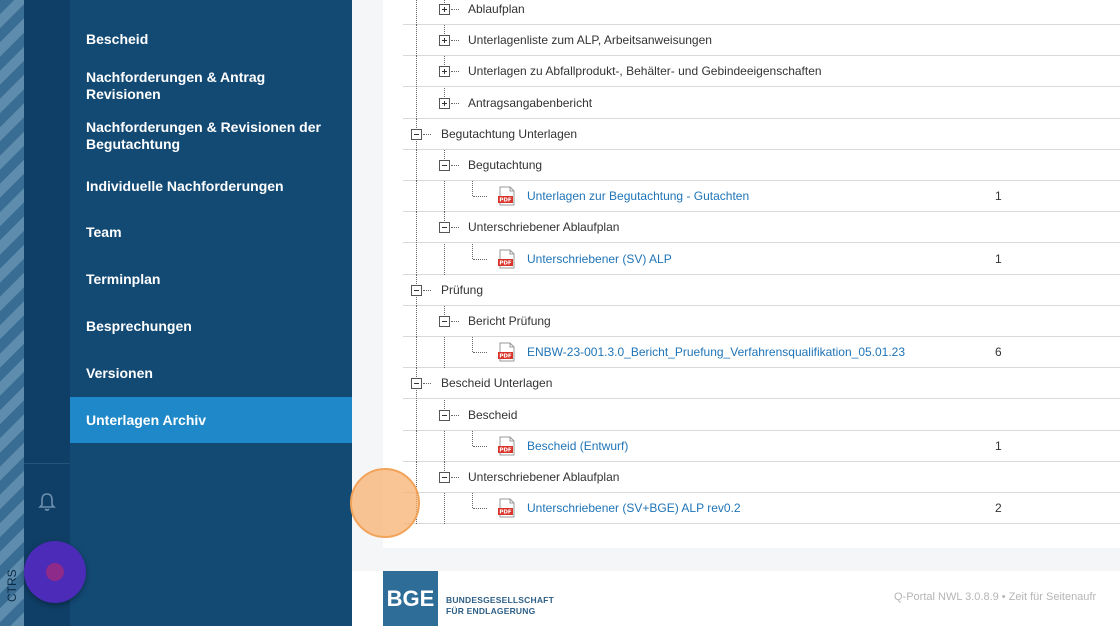  Describe the element at coordinates (211, 326) in the screenshot. I see `sidebar-item-besprechungen: Besprechungen` at that location.